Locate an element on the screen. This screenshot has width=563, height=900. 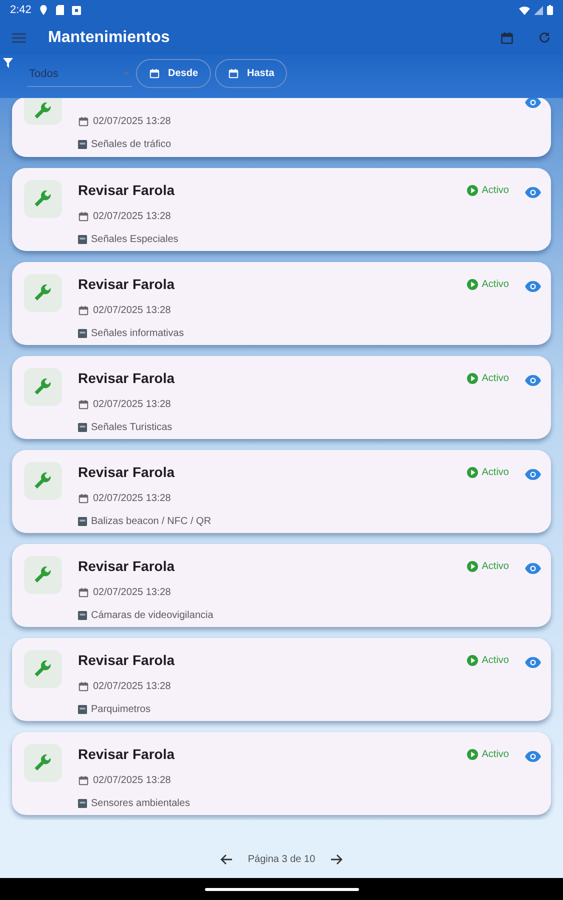
maintenance-card: Revisar Farola Activo 02/07/2025 13:28 Sensores ambientales is located at coordinates (281, 773).